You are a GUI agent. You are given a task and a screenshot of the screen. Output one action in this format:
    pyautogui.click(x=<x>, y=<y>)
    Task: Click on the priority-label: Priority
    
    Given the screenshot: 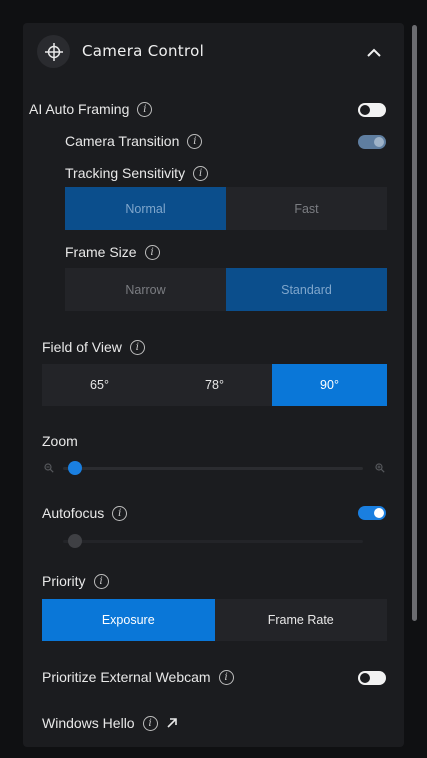 What is the action you would take?
    pyautogui.click(x=64, y=581)
    